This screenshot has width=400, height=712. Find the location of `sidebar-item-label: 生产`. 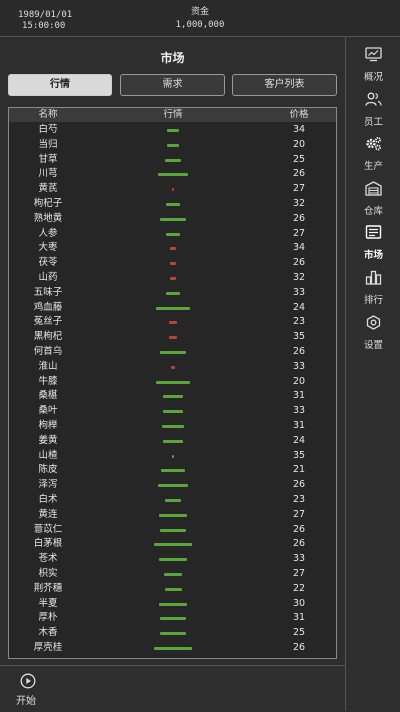

sidebar-item-label: 生产 is located at coordinates (373, 166).